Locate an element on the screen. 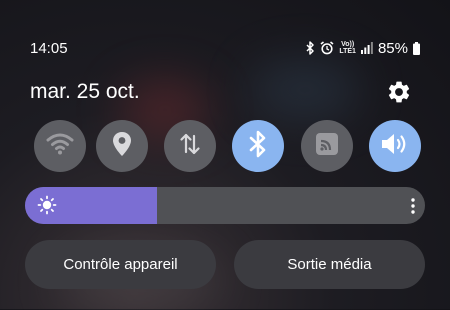 The height and width of the screenshot is (310, 450). data-arrows-icon is located at coordinates (190, 146).